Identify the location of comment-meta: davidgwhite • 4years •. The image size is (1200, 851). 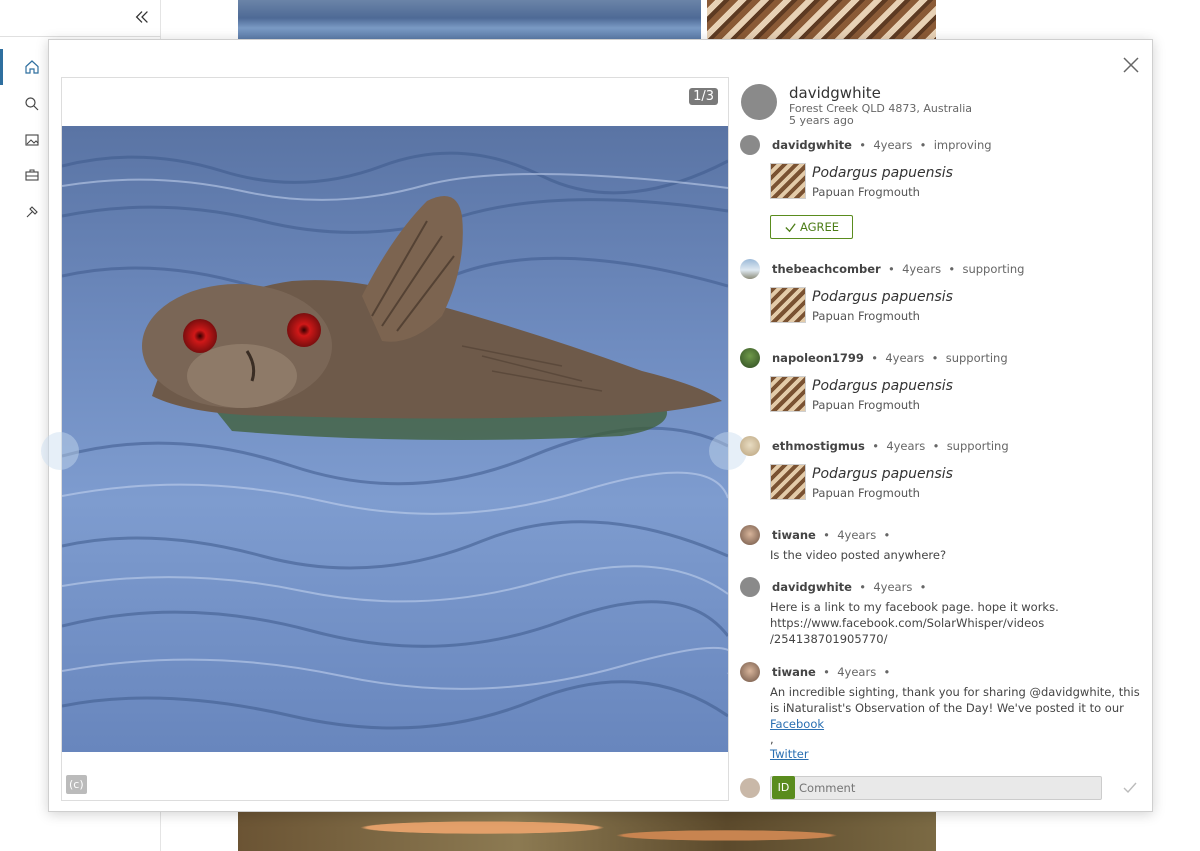
(849, 587).